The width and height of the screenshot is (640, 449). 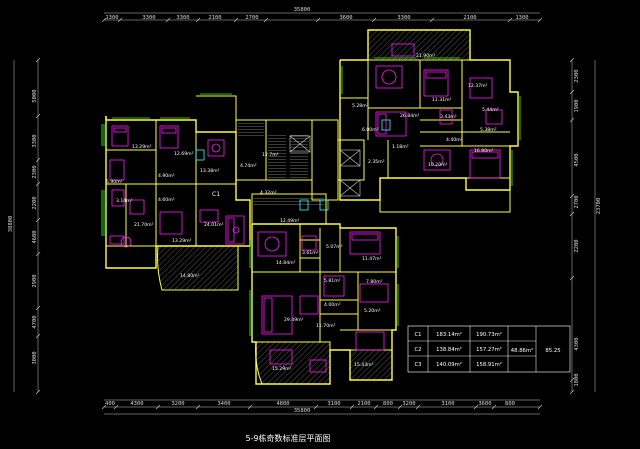 I want to click on area-table-usable: 140.09m², so click(x=449, y=364).